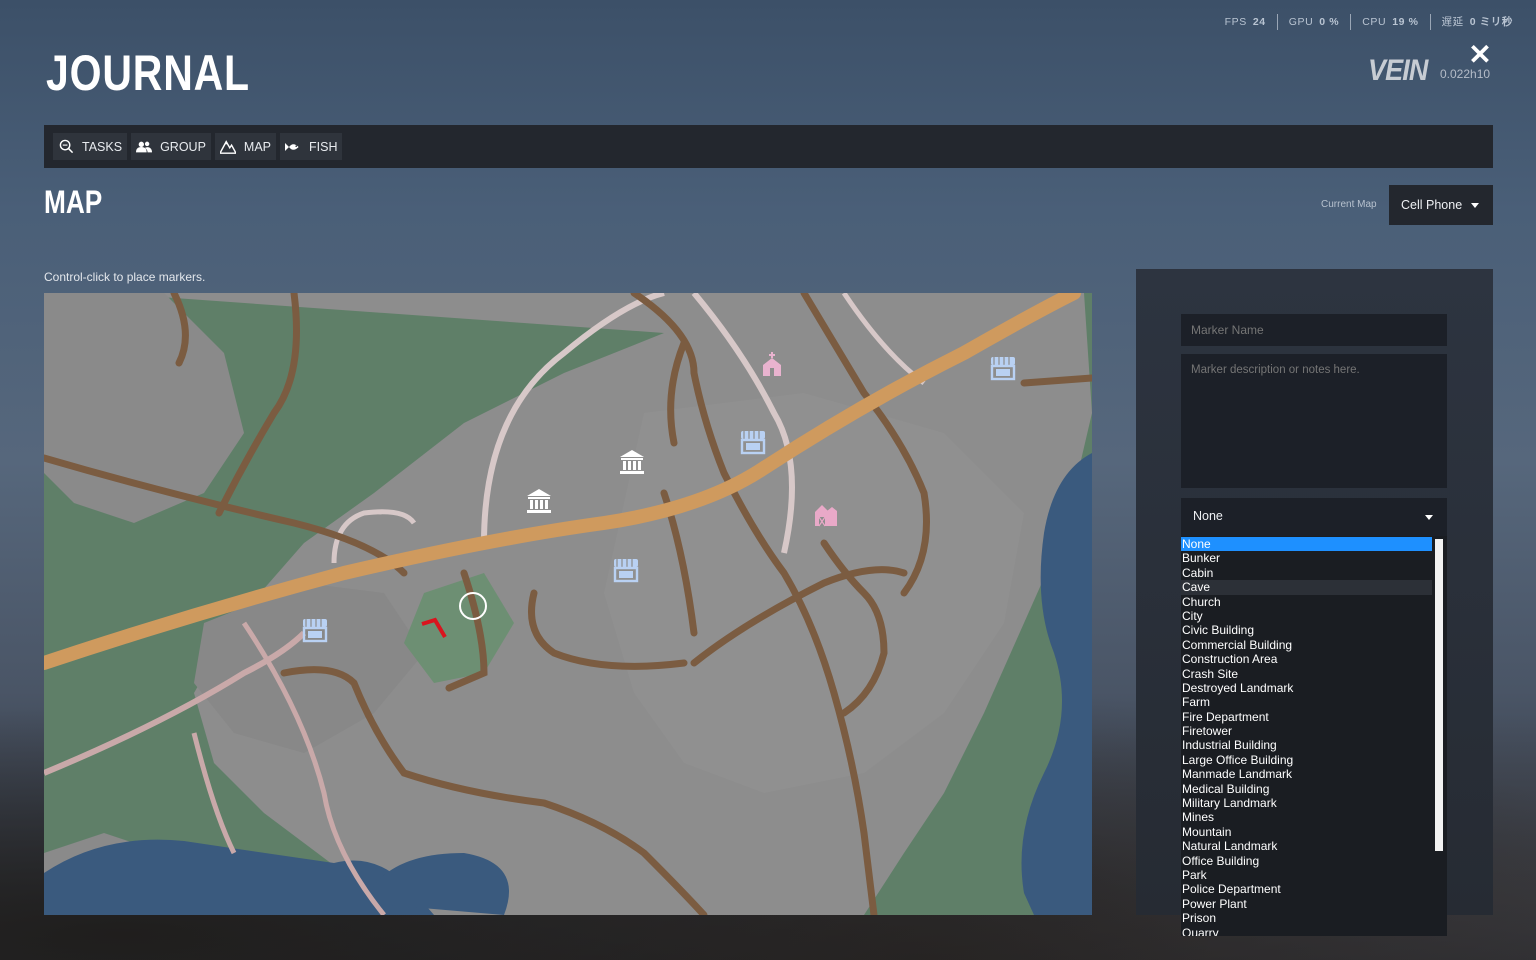 Image resolution: width=1536 pixels, height=960 pixels. What do you see at coordinates (1306, 803) in the screenshot?
I see `dropdown-option: Military Landmark` at bounding box center [1306, 803].